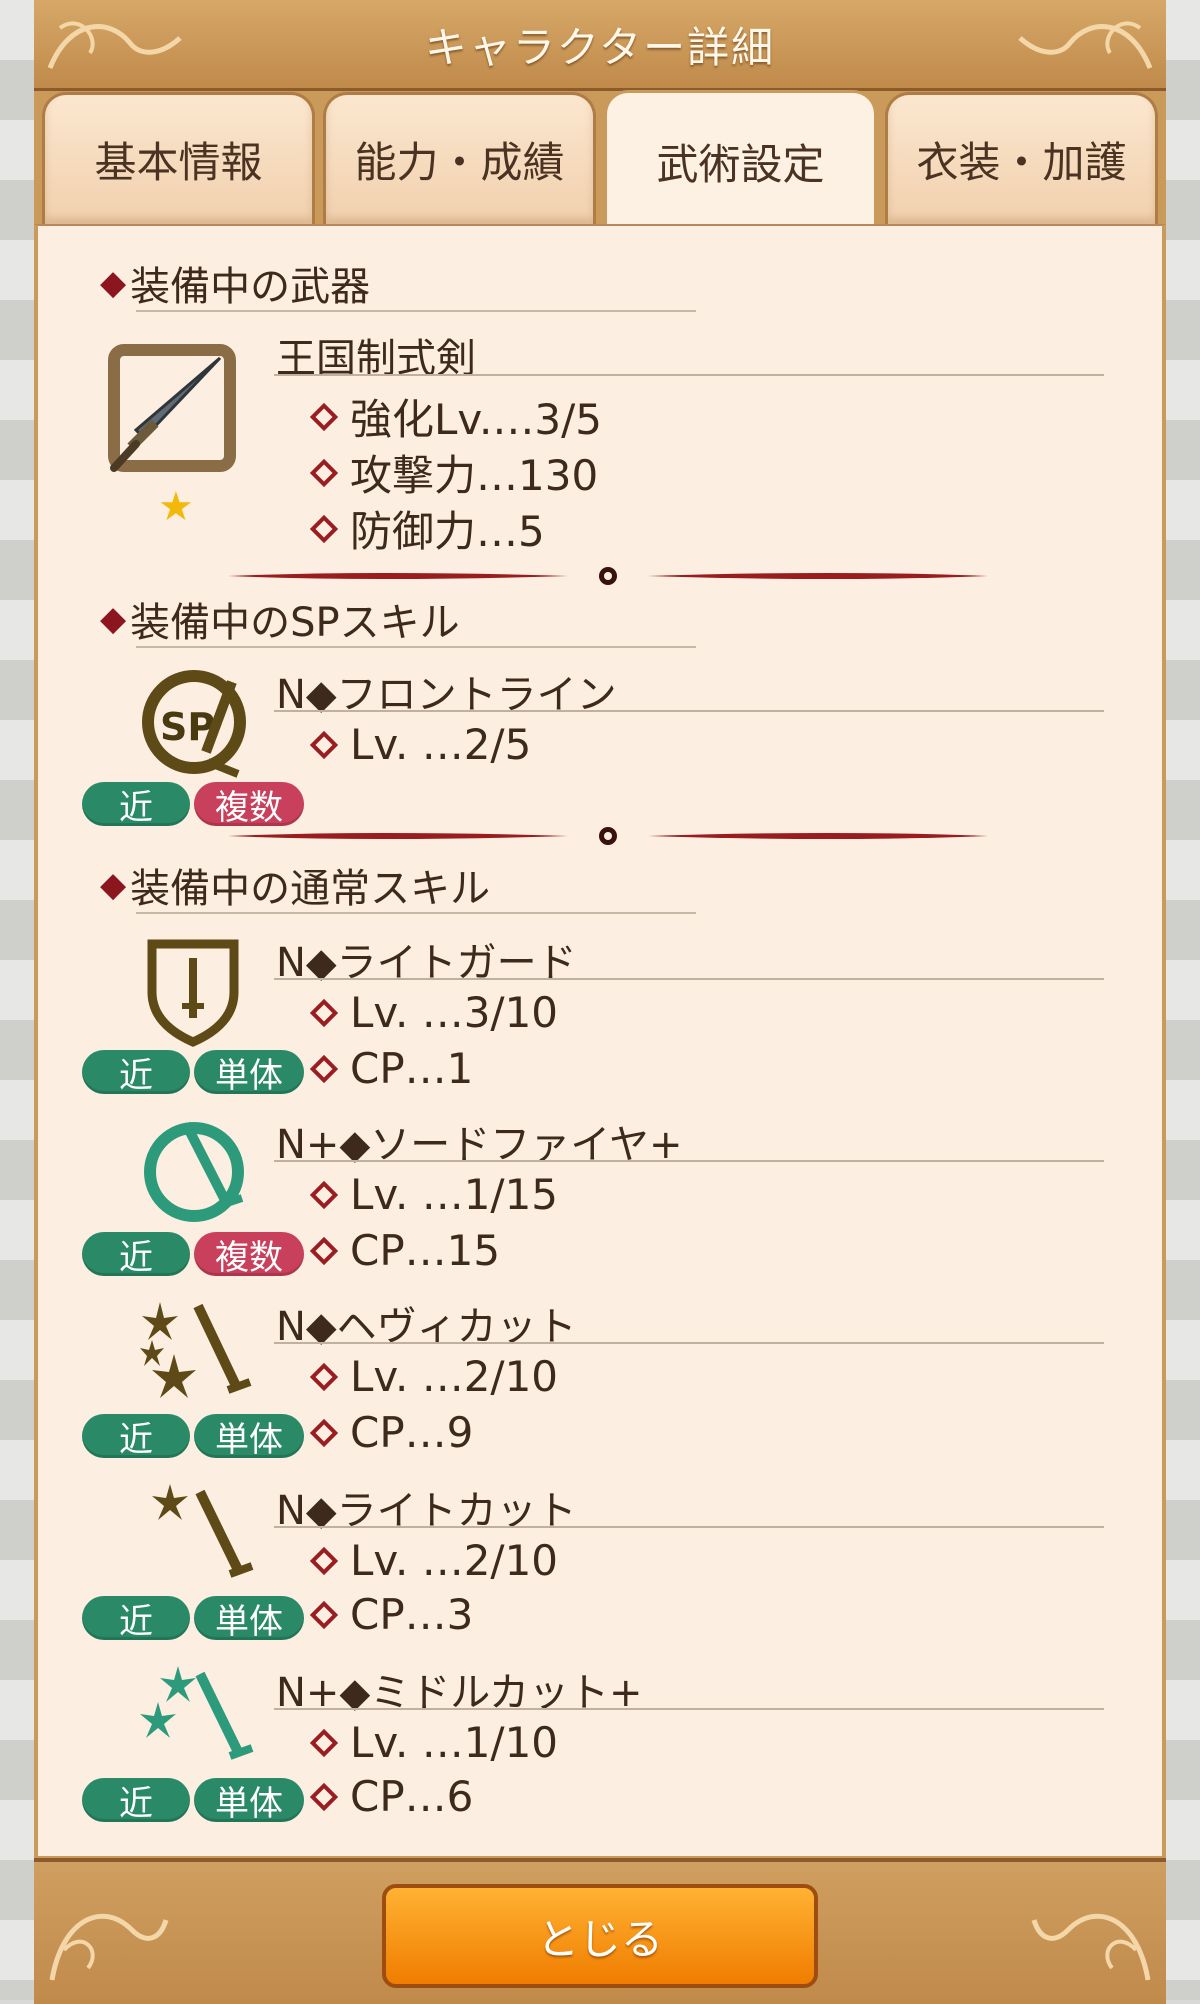 The image size is (1200, 2004). I want to click on sword-ring-icon, so click(194, 1171).